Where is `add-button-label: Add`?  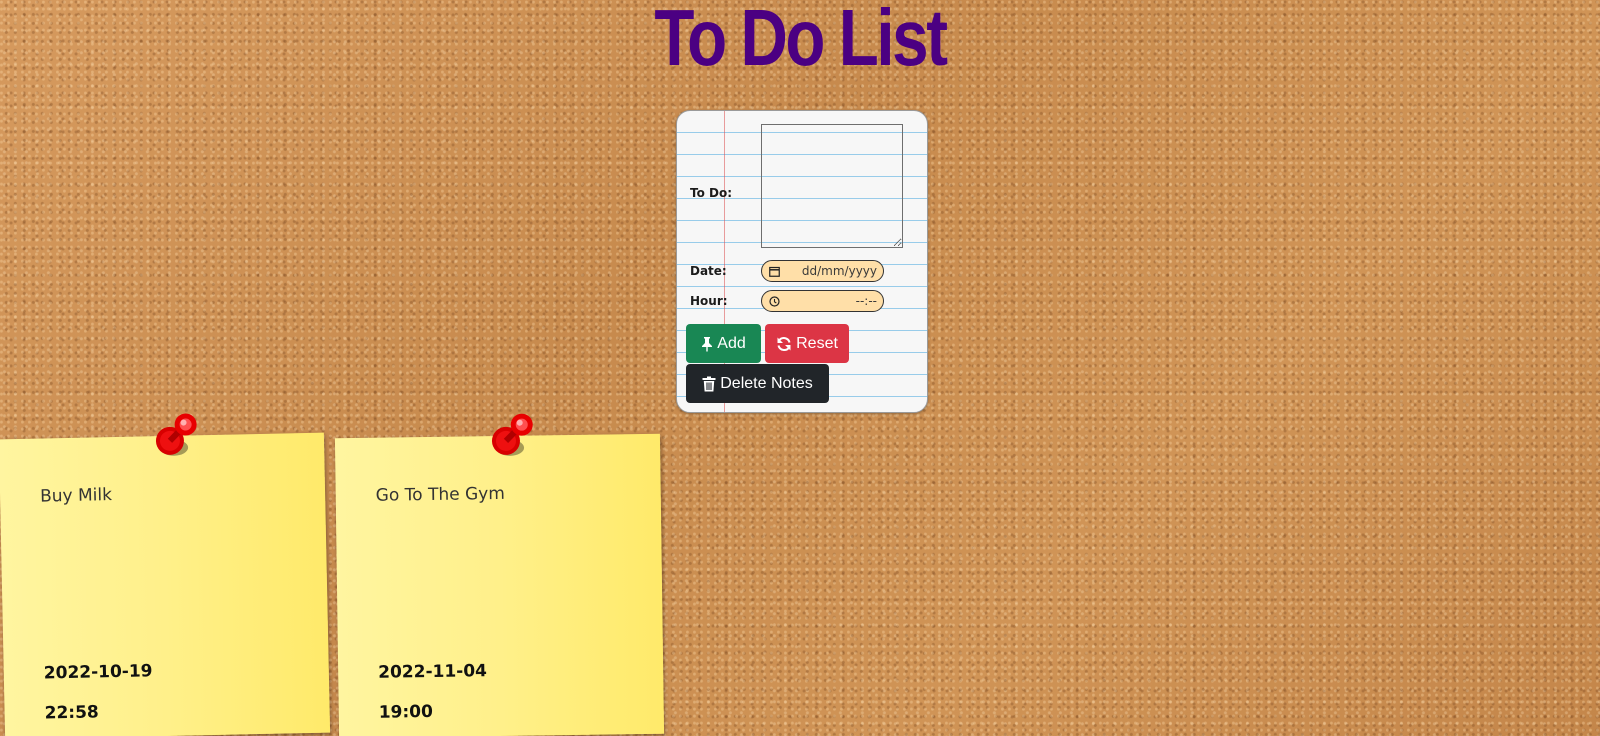
add-button-label: Add is located at coordinates (731, 343).